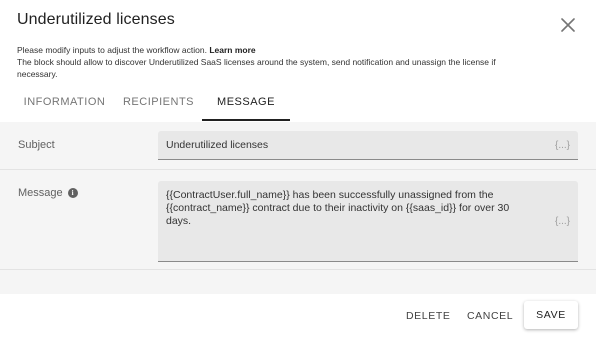 The height and width of the screenshot is (342, 596). Describe the element at coordinates (298, 318) in the screenshot. I see `dialog-footer: DELETE CANCEL SAVE` at that location.